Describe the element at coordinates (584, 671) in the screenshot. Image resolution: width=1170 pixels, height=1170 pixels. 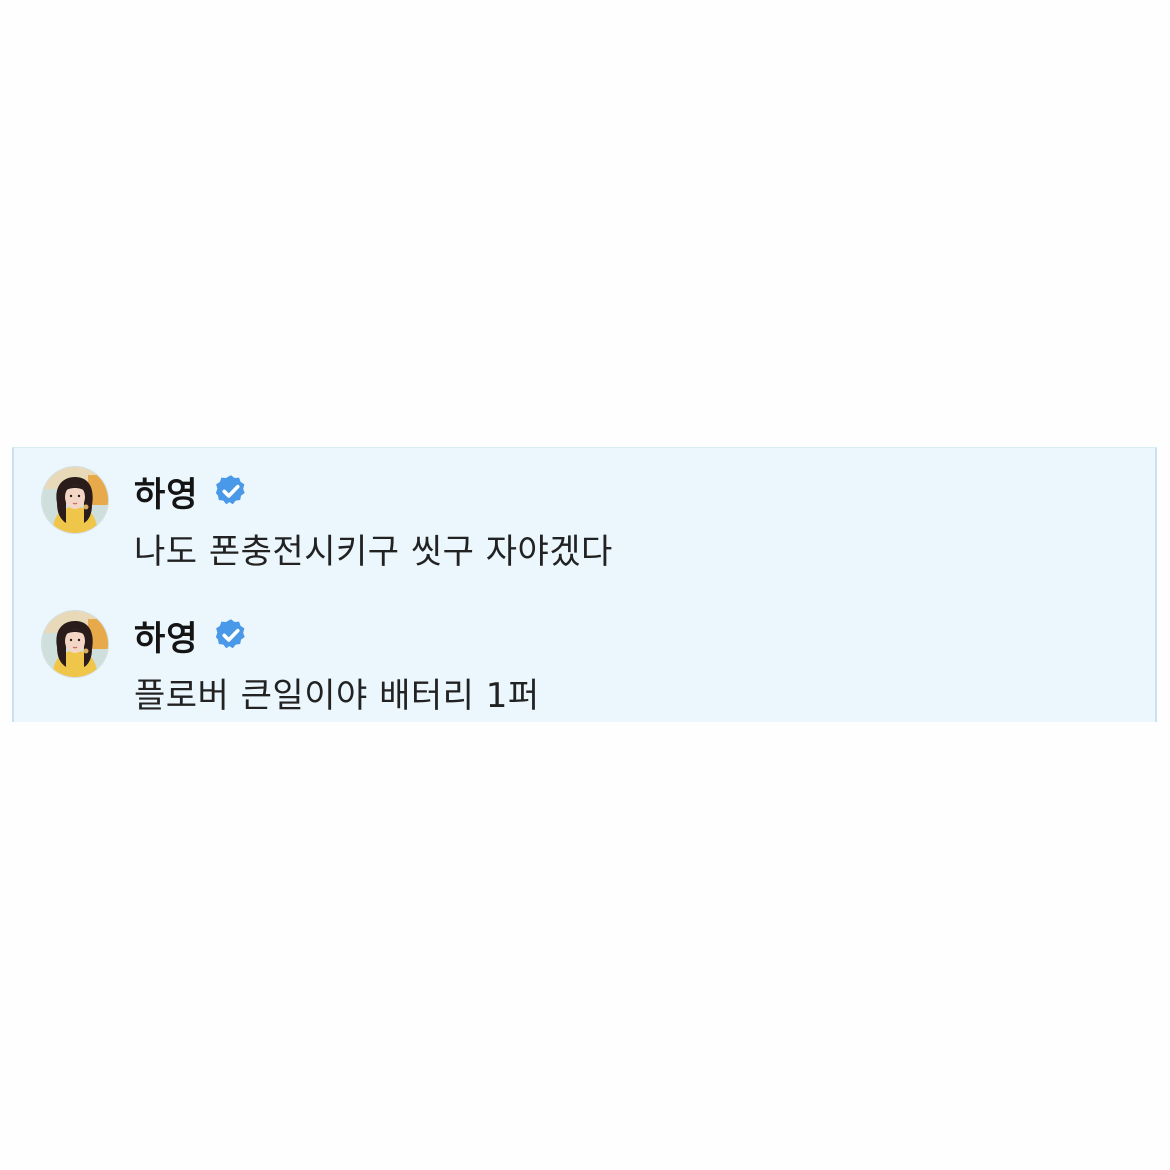
I see `message-item: 하영 플로버 큰일이야 배터리 1퍼` at that location.